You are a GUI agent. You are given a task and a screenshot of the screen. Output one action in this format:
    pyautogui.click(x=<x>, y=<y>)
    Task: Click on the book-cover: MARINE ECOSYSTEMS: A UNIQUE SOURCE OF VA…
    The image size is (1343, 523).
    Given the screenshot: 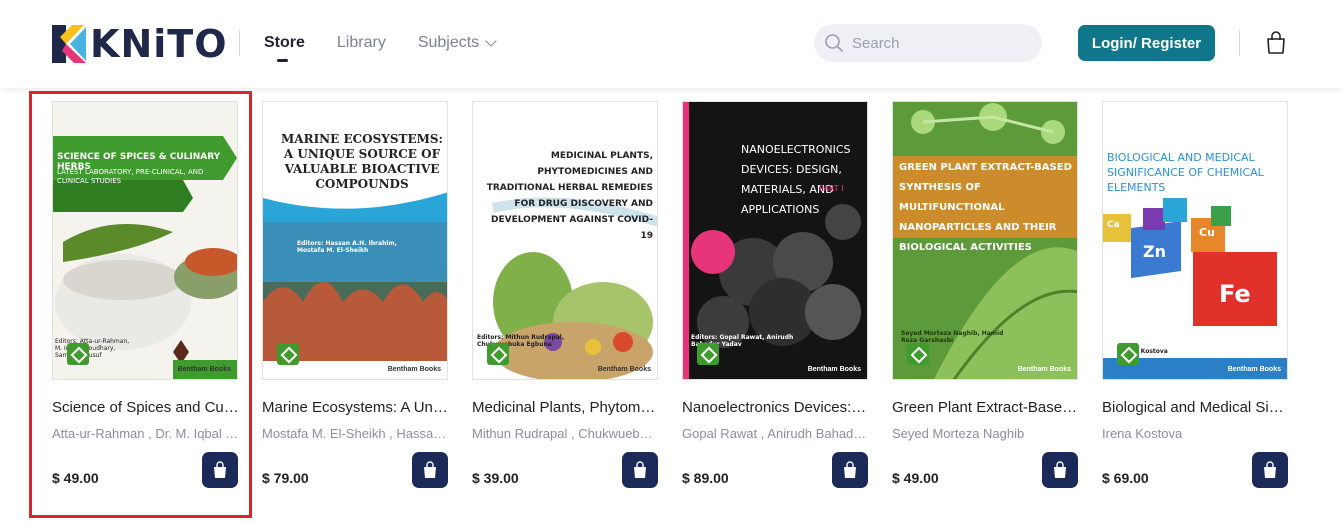 What is the action you would take?
    pyautogui.click(x=355, y=240)
    